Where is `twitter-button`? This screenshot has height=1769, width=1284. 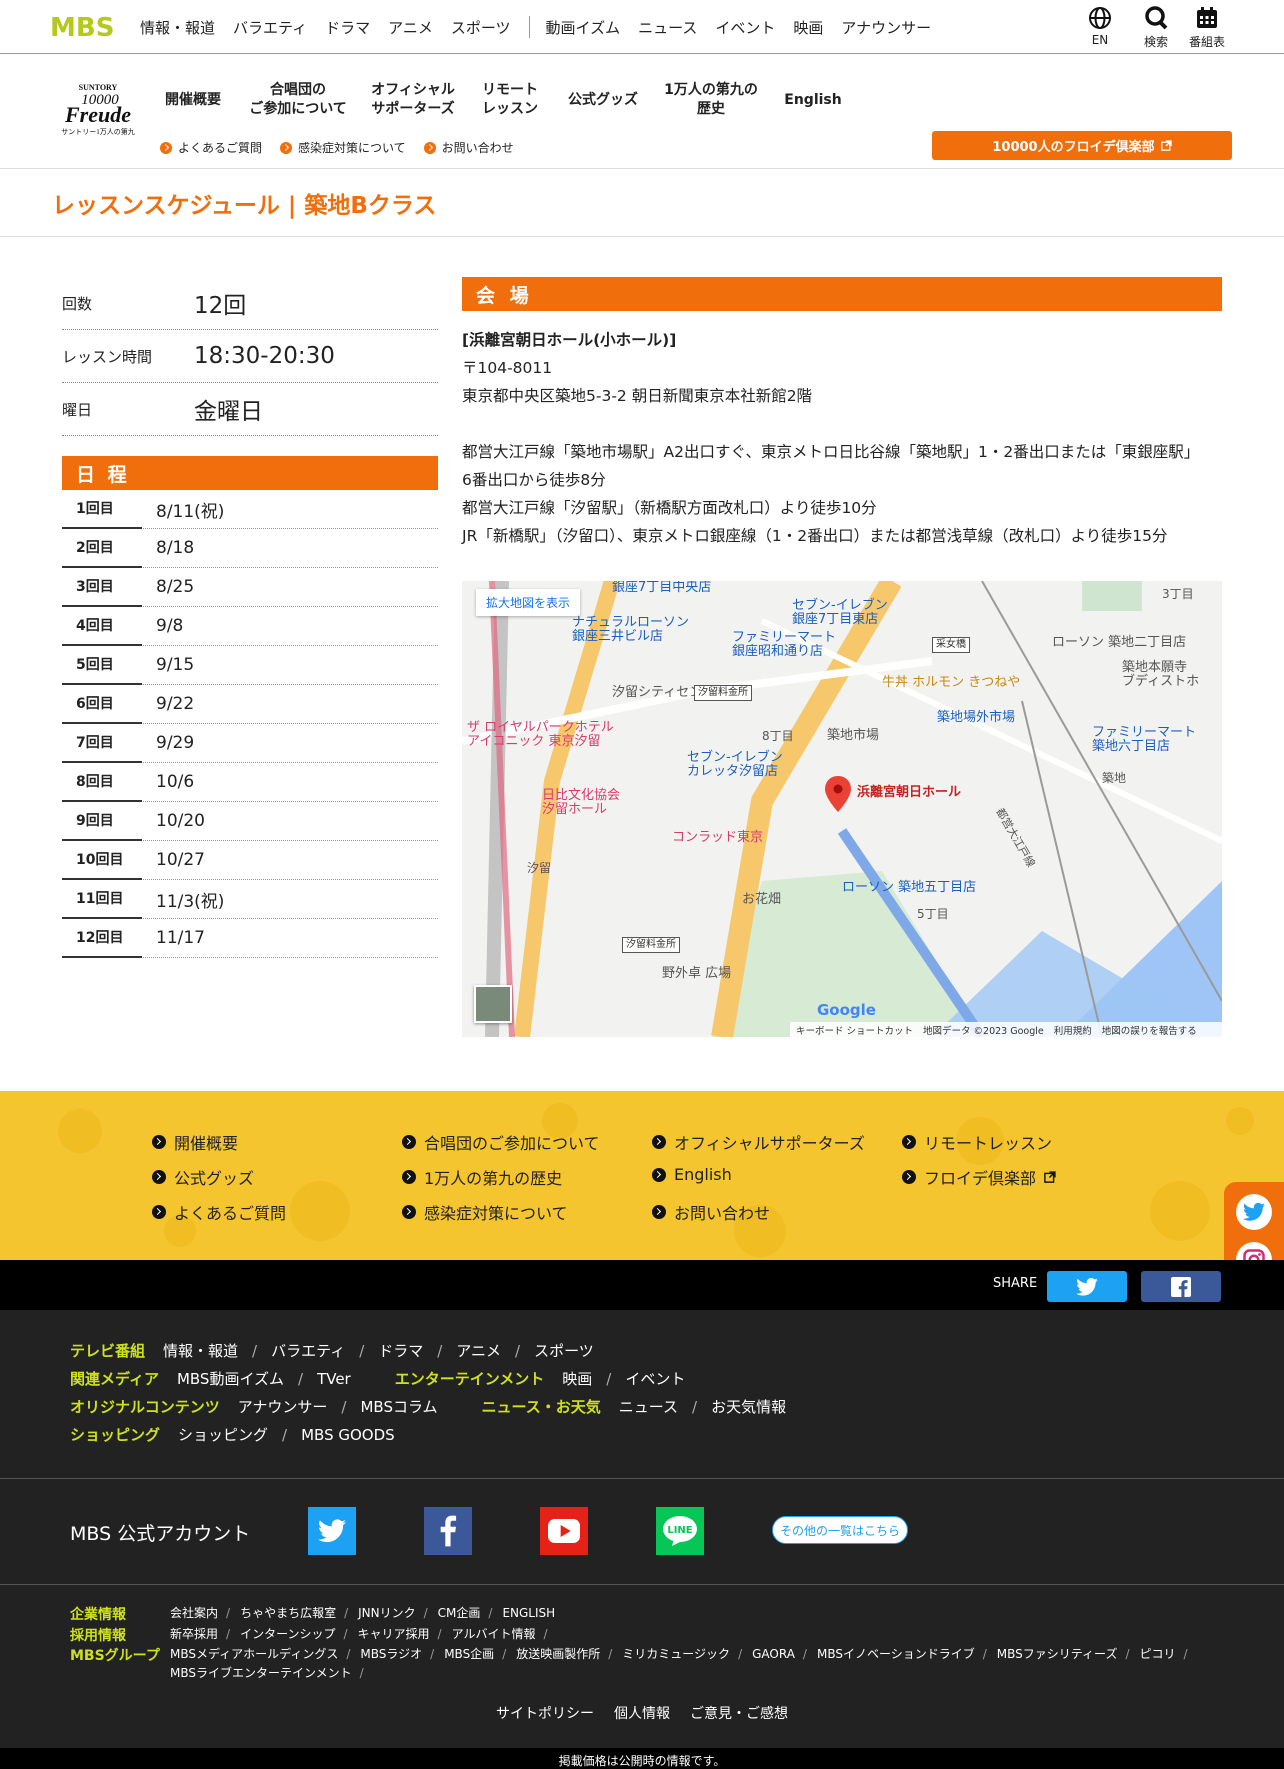
twitter-button is located at coordinates (1254, 1212).